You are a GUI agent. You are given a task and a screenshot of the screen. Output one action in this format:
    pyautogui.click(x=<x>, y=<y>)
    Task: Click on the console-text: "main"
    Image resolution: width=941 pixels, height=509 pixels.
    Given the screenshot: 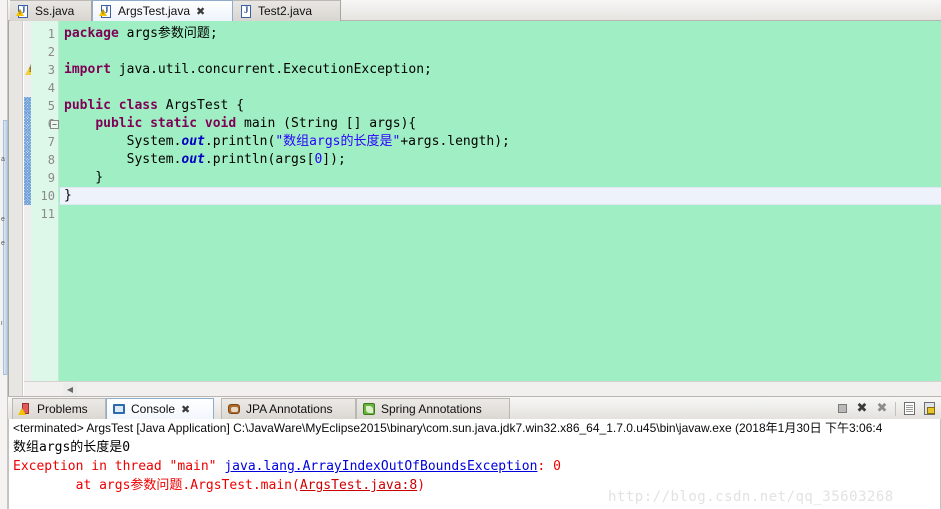 What is the action you would take?
    pyautogui.click(x=197, y=466)
    